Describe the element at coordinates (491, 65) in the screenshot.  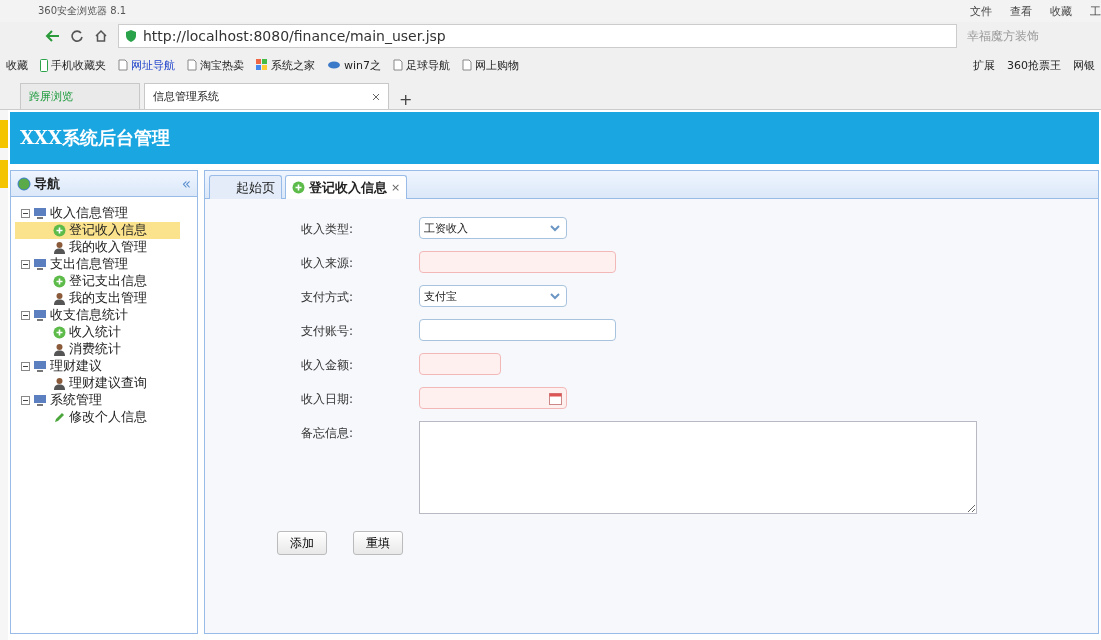
I see `bookmark: 网上购物` at that location.